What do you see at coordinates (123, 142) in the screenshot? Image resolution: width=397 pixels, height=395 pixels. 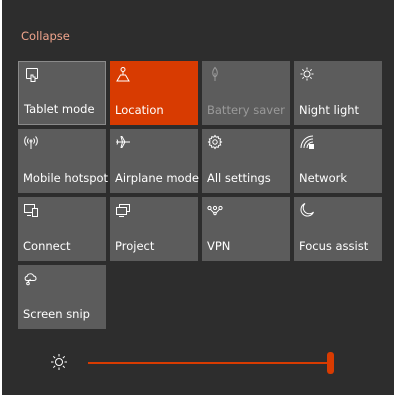 I see `airplane-icon` at bounding box center [123, 142].